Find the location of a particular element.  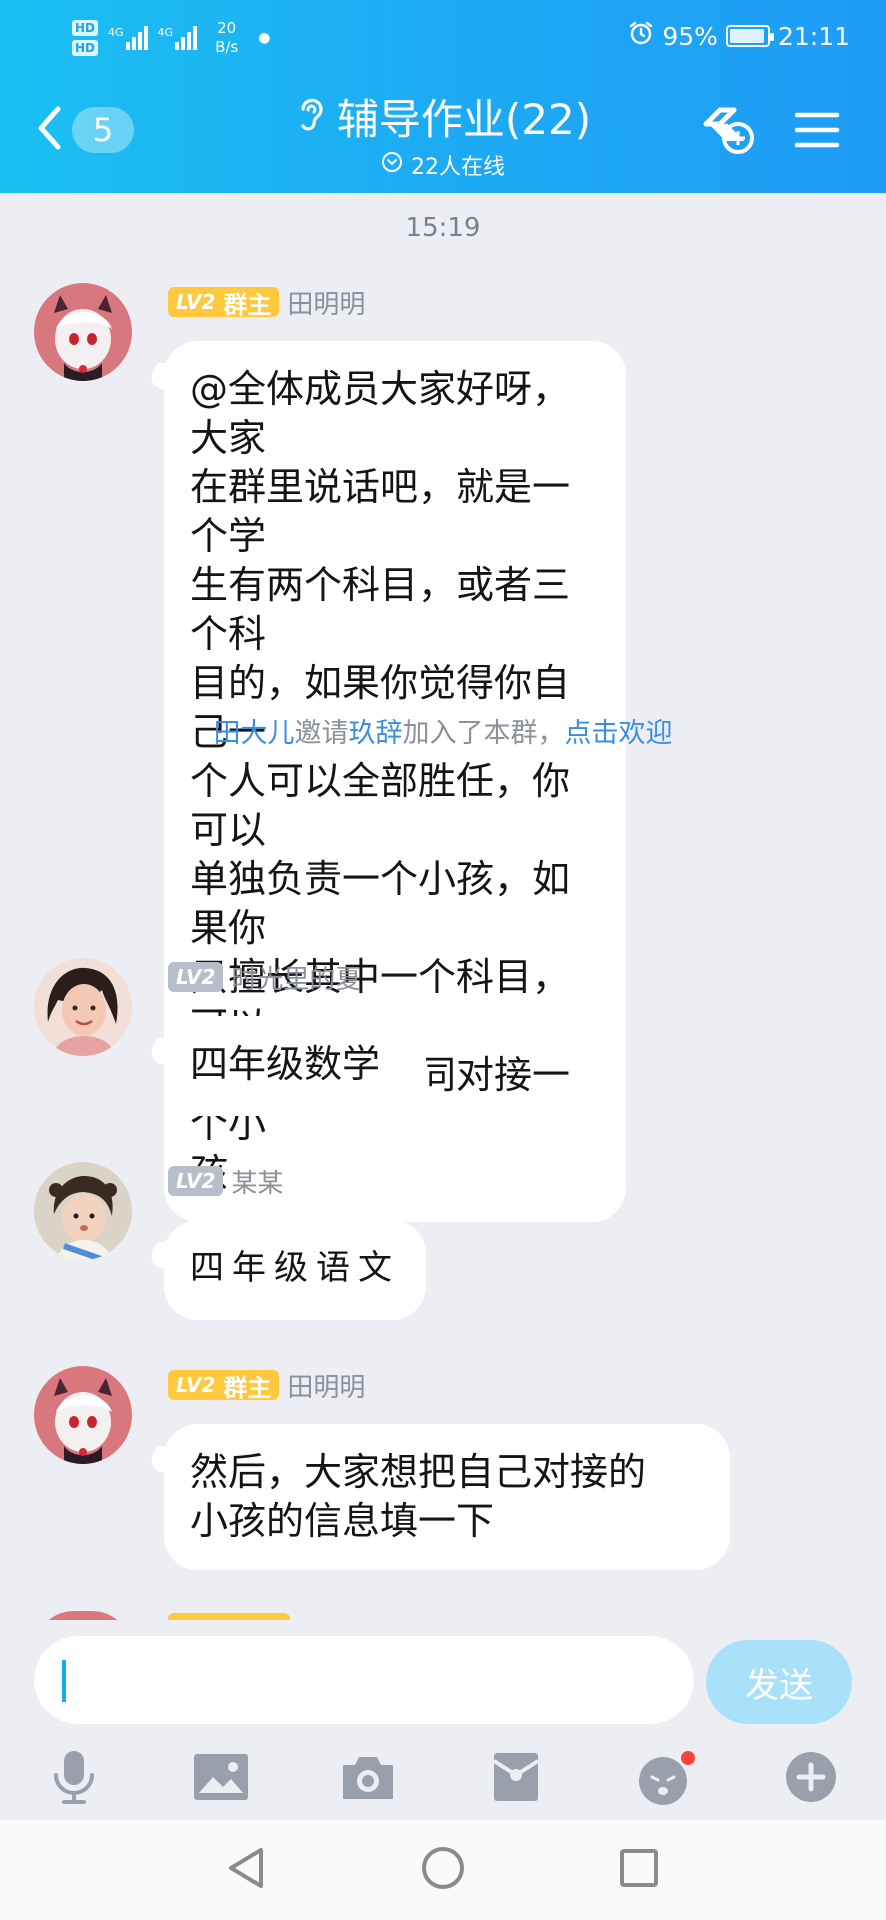

text-cursor is located at coordinates (64, 1681).